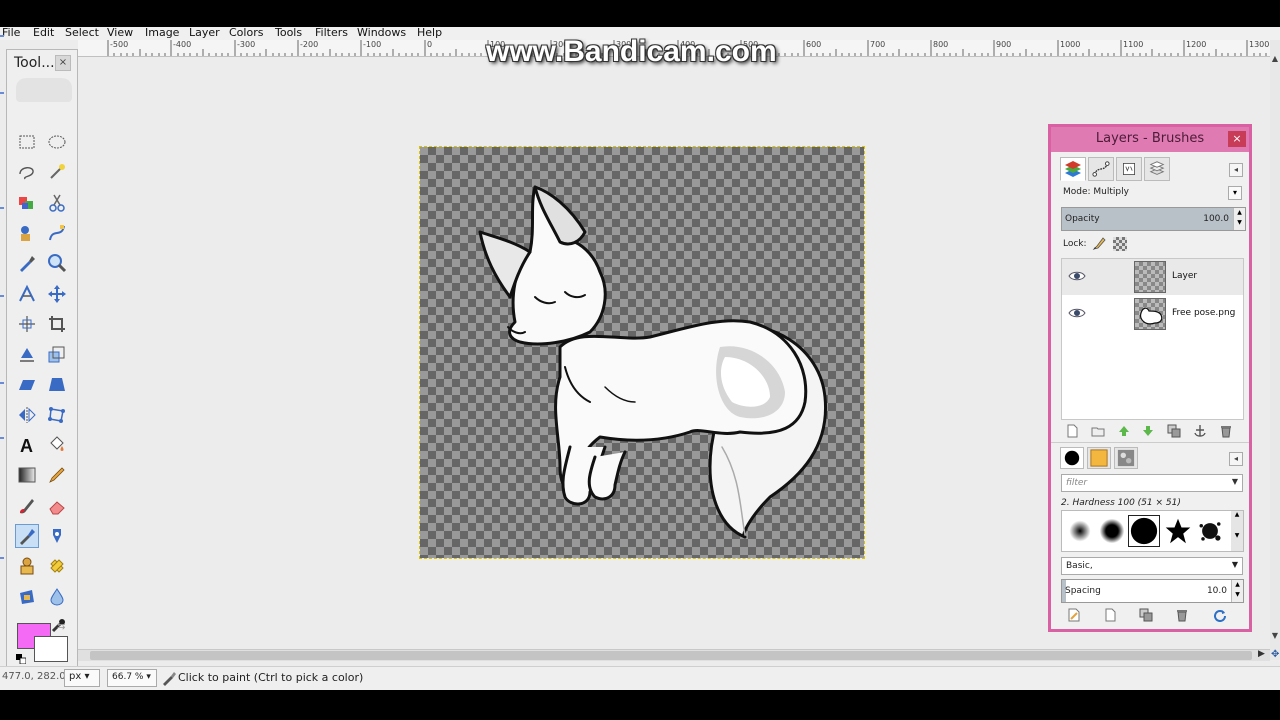 The height and width of the screenshot is (720, 1280). What do you see at coordinates (1203, 313) in the screenshot?
I see `layer-name: Free pose.png` at bounding box center [1203, 313].